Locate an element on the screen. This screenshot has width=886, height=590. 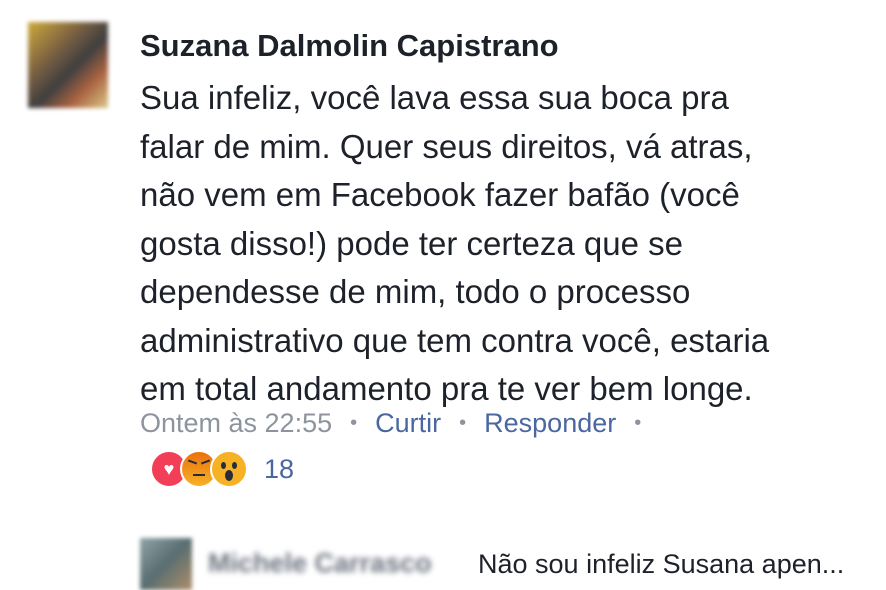
comment-line: não vem em Facebook fazer bafão (você is located at coordinates (440, 194).